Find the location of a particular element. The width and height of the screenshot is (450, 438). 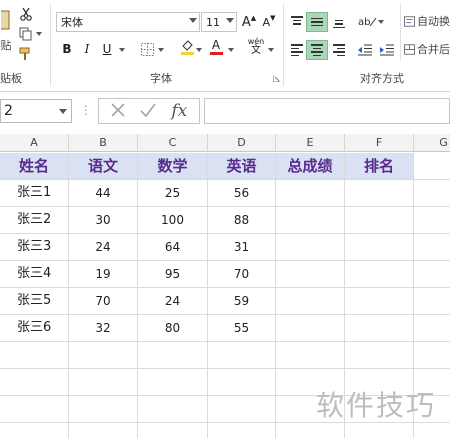

border-icon is located at coordinates (147, 49).